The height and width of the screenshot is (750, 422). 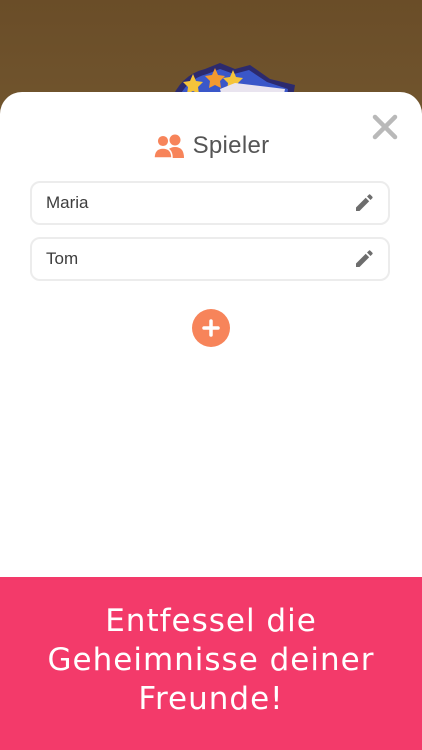 What do you see at coordinates (67, 202) in the screenshot?
I see `player-name: Maria` at bounding box center [67, 202].